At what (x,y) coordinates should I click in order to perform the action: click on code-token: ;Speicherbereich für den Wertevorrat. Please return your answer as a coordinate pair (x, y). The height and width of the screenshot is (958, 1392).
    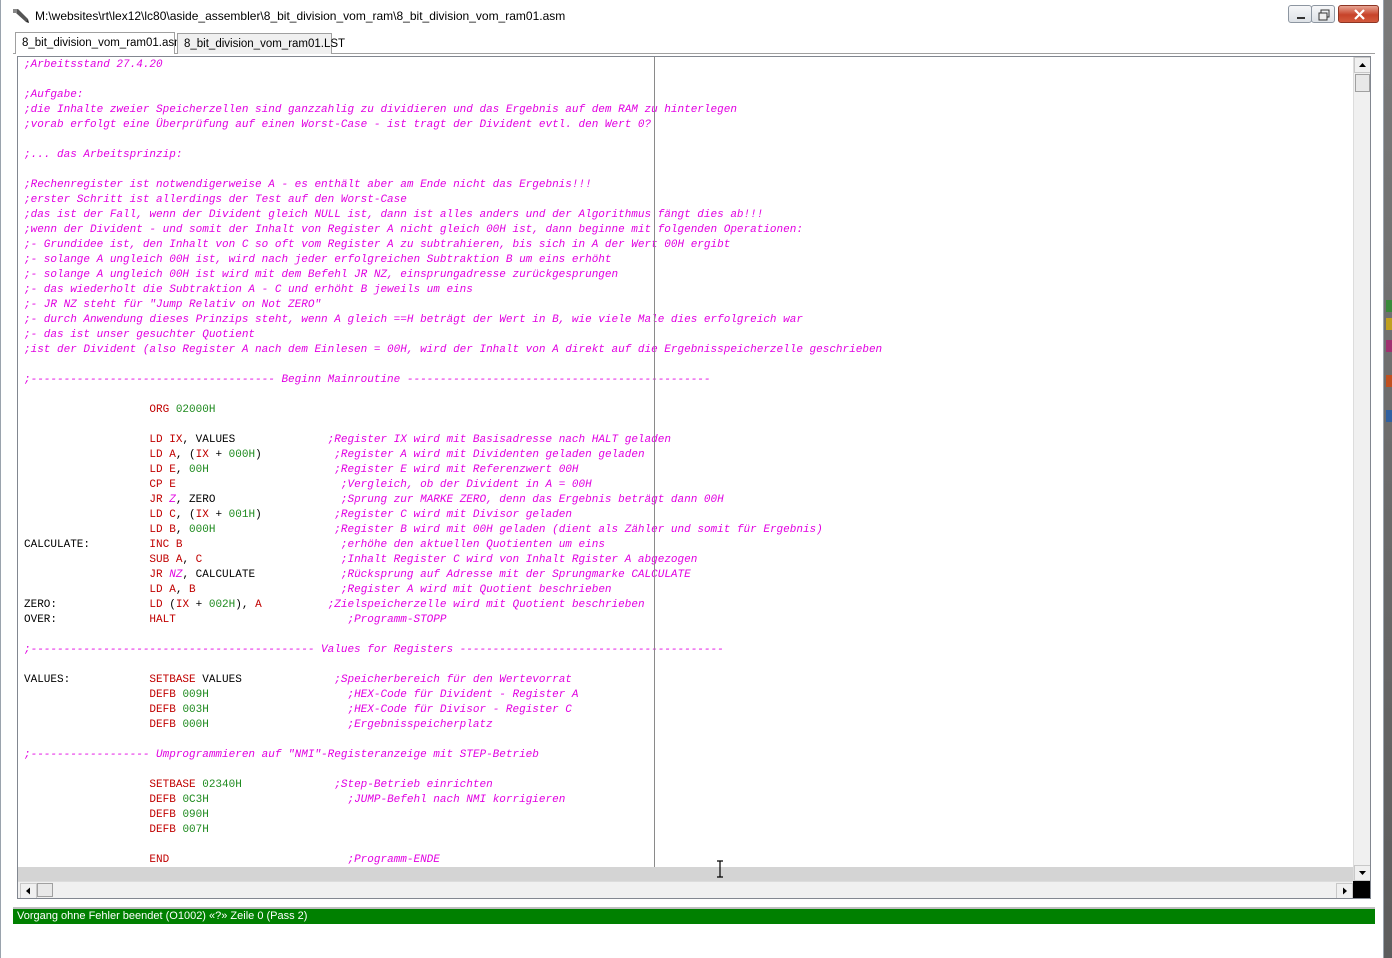
    Looking at the image, I should click on (453, 680).